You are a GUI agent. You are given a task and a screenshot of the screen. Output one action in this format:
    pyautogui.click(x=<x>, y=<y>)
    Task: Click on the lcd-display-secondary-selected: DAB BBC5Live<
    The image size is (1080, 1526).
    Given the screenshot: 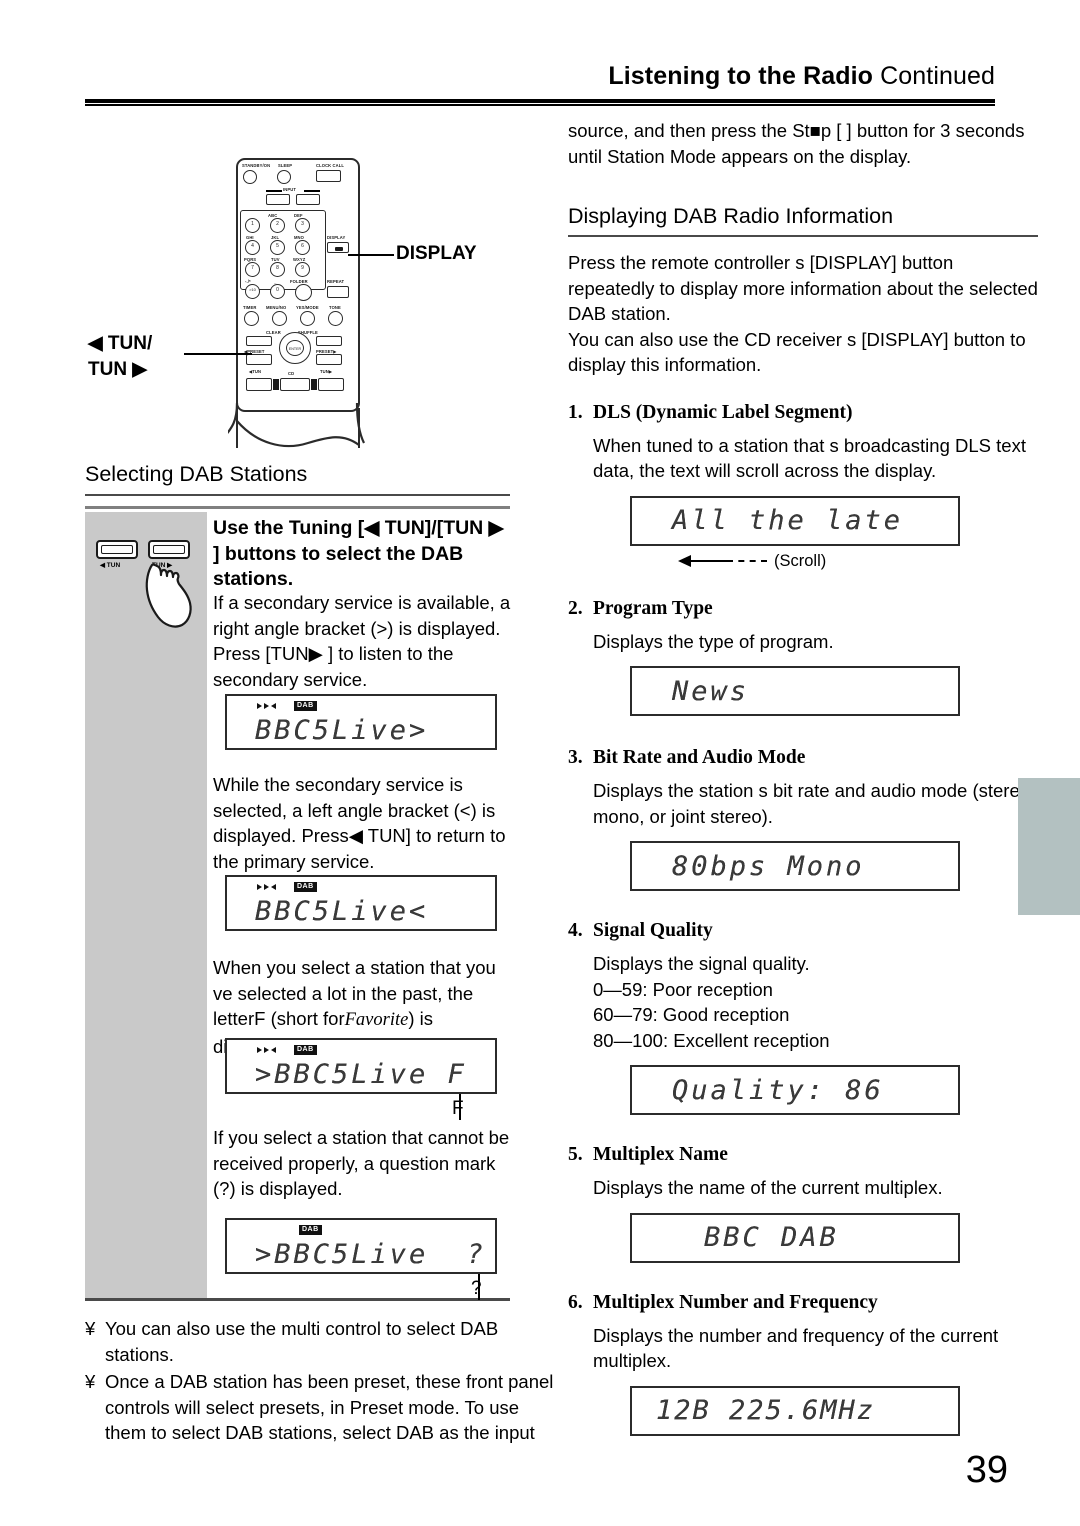 What is the action you would take?
    pyautogui.click(x=361, y=903)
    